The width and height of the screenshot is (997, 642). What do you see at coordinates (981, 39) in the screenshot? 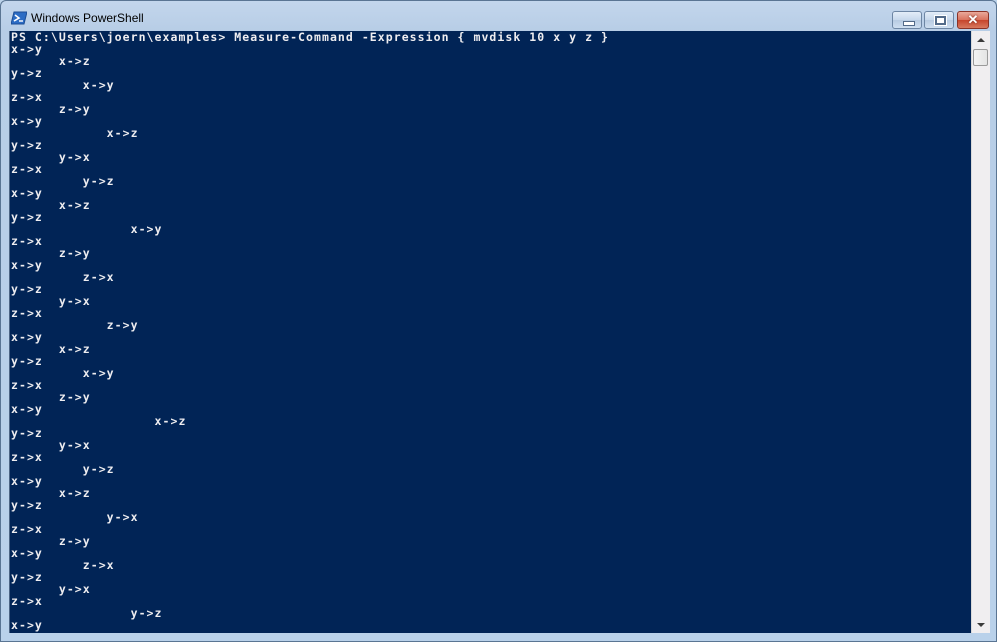
I see `scroll-up-arrow-icon` at bounding box center [981, 39].